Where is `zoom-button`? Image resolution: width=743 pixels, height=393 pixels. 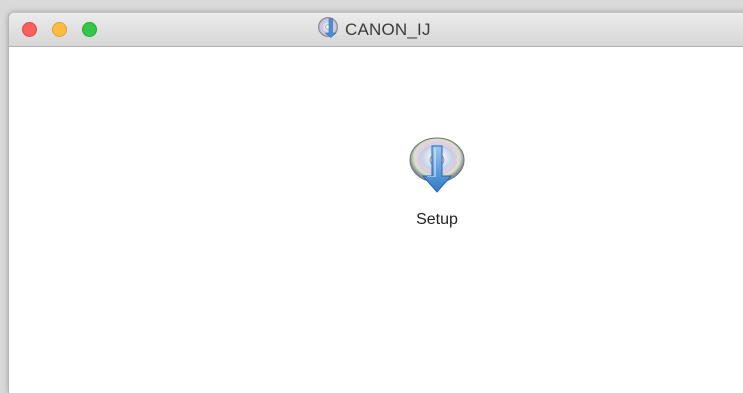
zoom-button is located at coordinates (89, 29).